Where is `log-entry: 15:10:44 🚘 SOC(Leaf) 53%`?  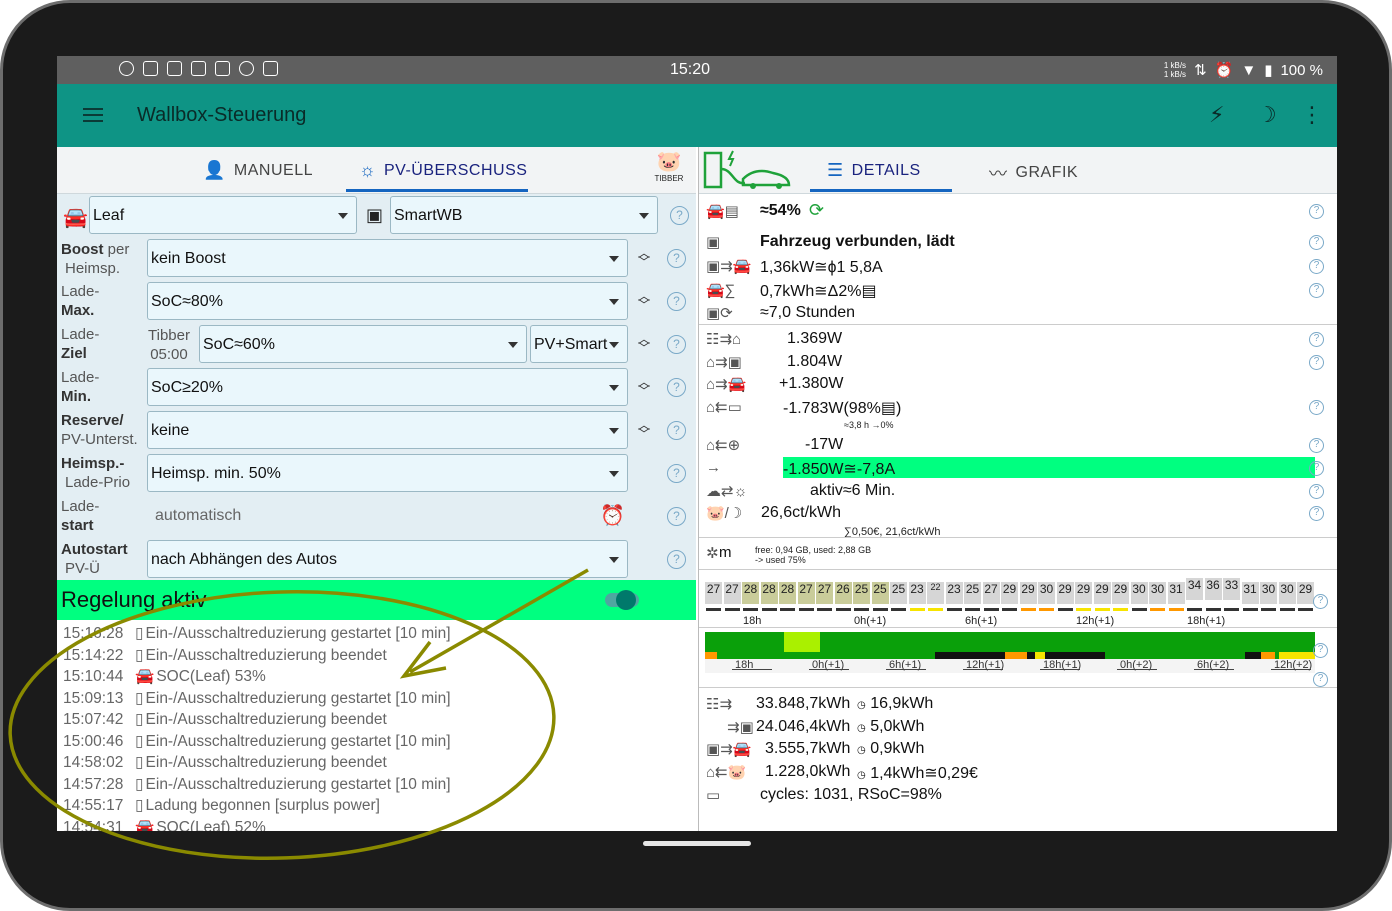 log-entry: 15:10:44 🚘 SOC(Leaf) 53% is located at coordinates (164, 676).